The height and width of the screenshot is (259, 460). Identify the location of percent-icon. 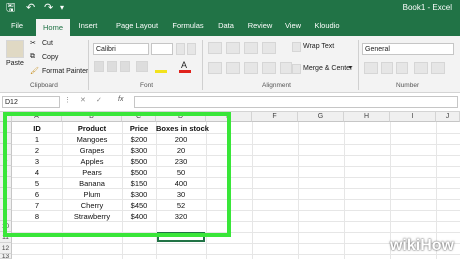
(387, 68).